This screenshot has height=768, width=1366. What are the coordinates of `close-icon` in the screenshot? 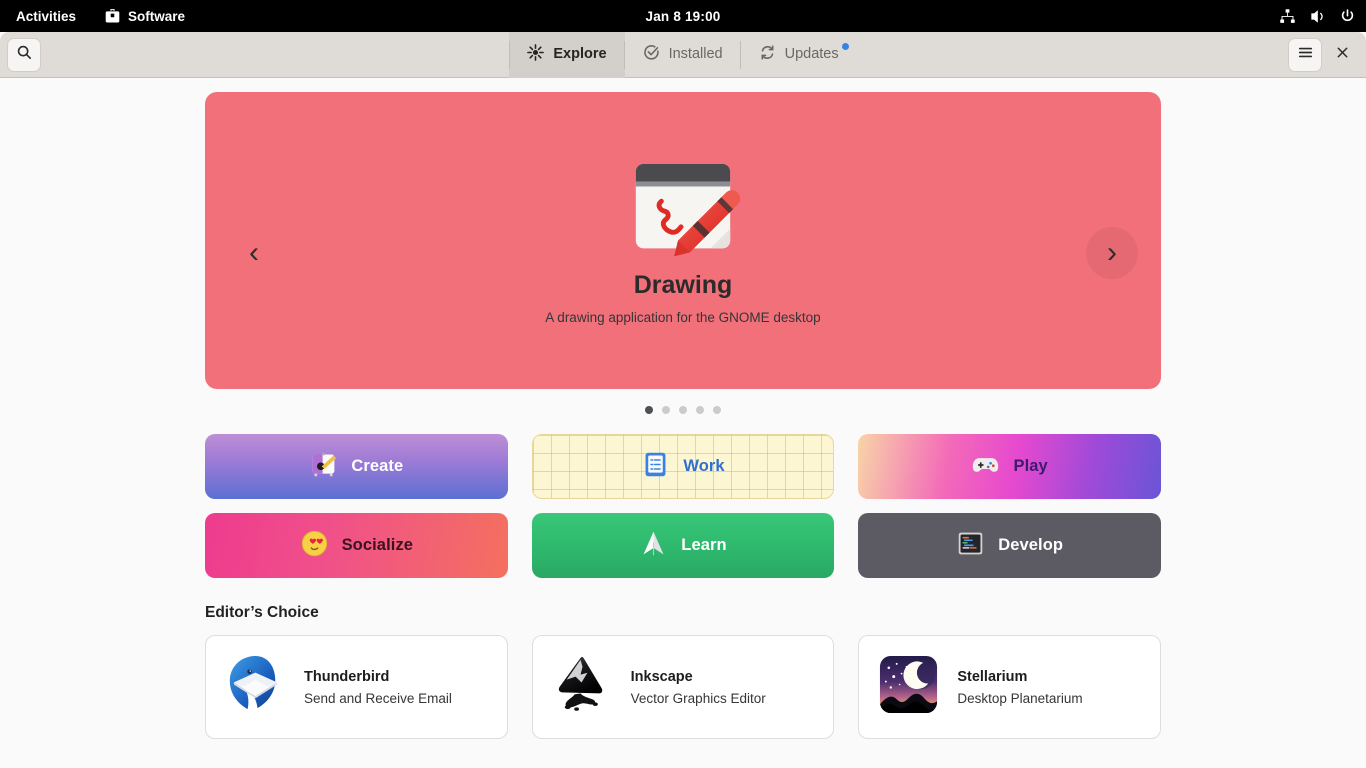 It's located at (1342, 55).